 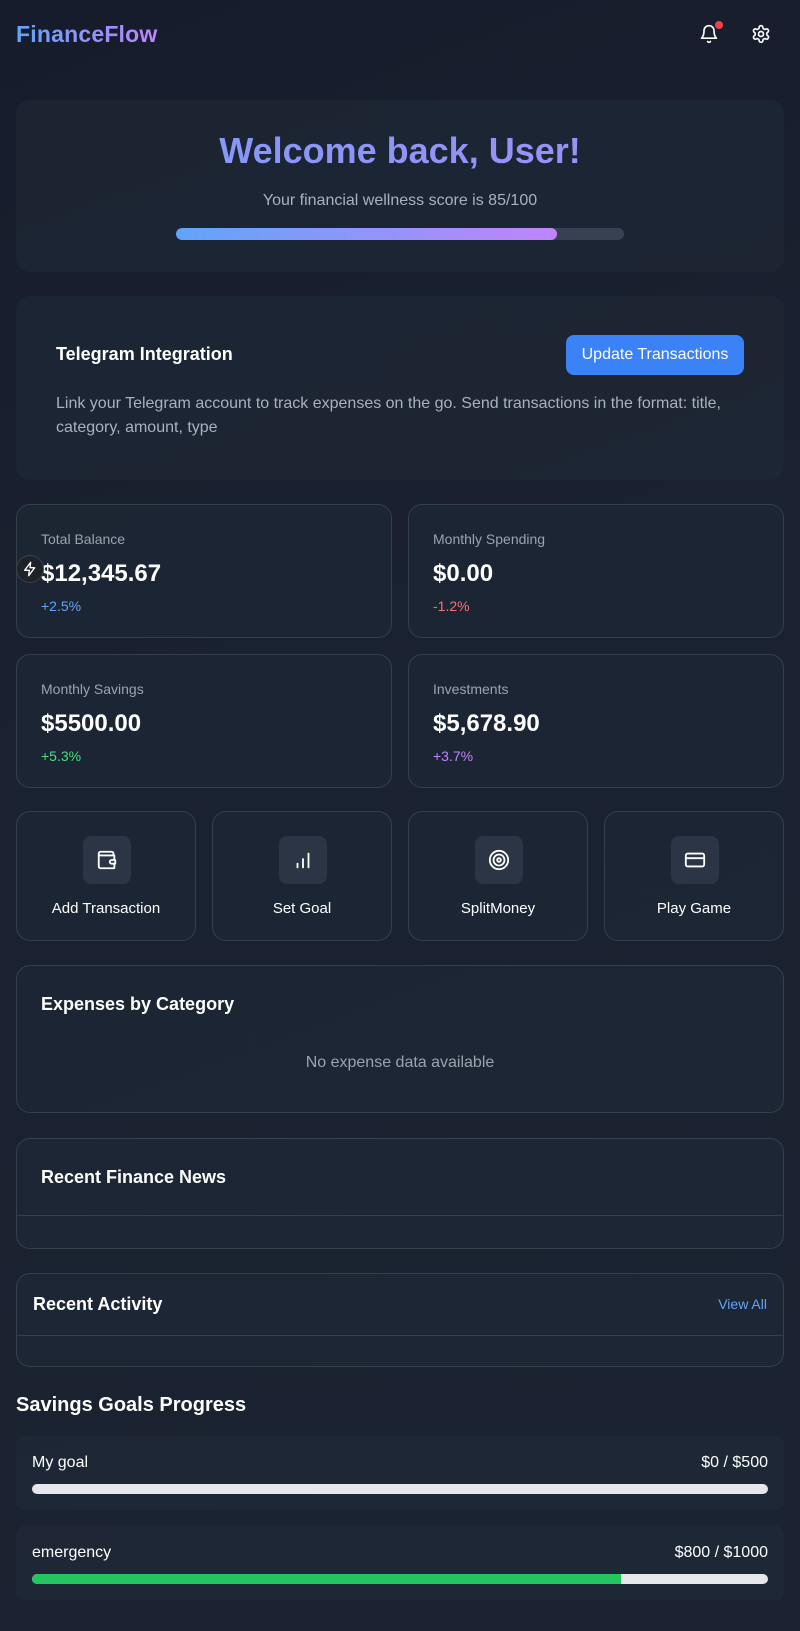 I want to click on wellness-score-fill, so click(x=366, y=234).